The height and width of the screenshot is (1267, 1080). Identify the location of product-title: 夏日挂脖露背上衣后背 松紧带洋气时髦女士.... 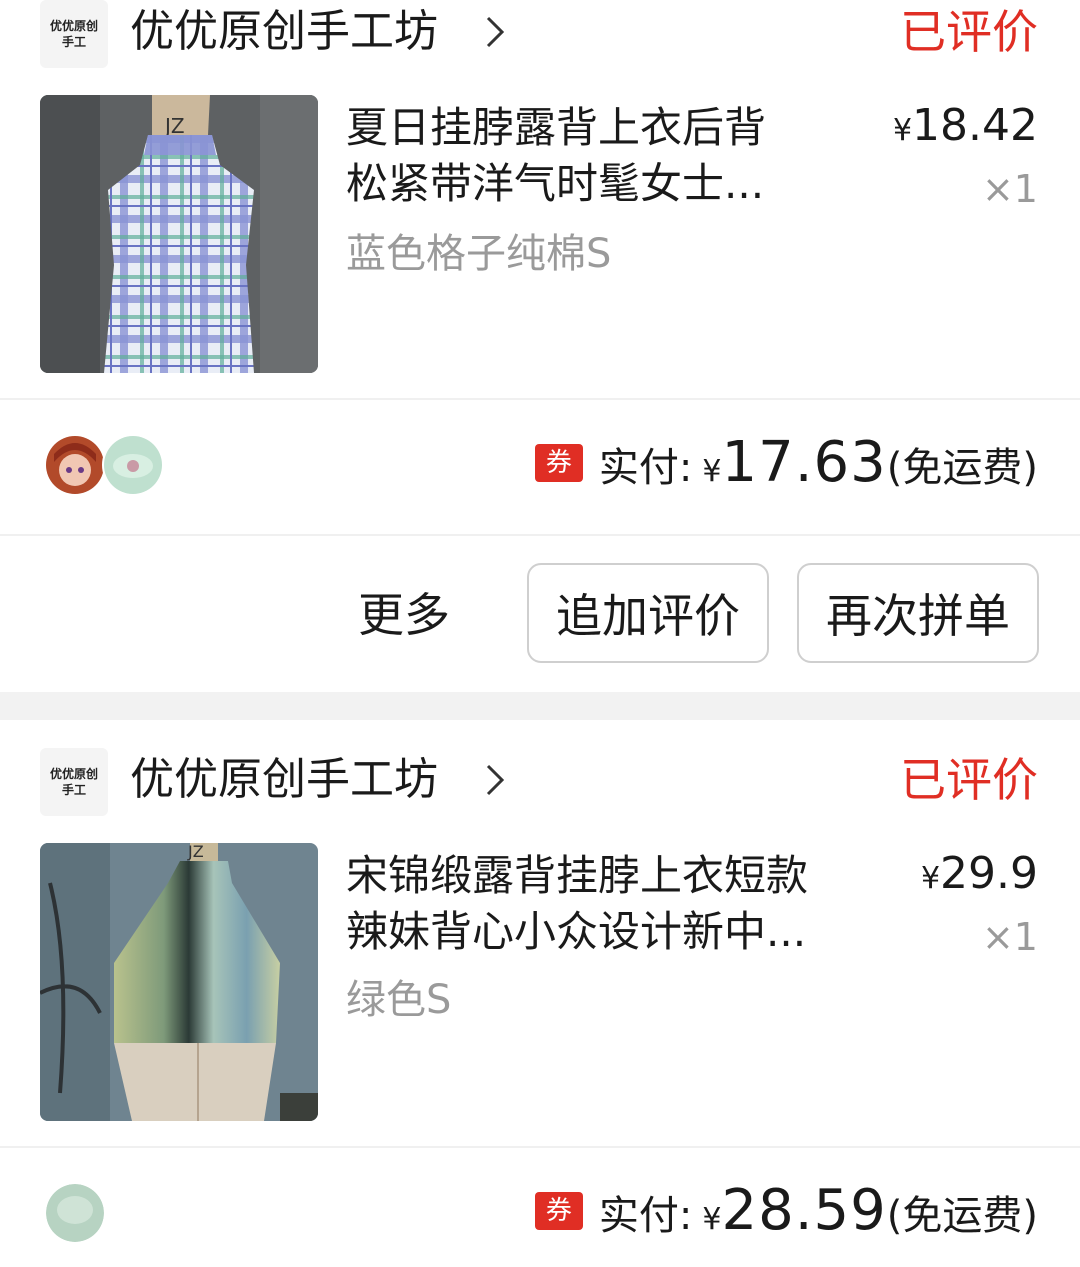
(606, 156).